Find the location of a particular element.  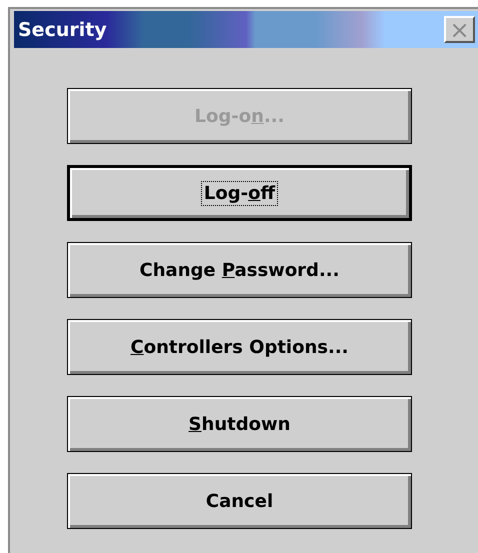

window-title: Security is located at coordinates (62, 29).